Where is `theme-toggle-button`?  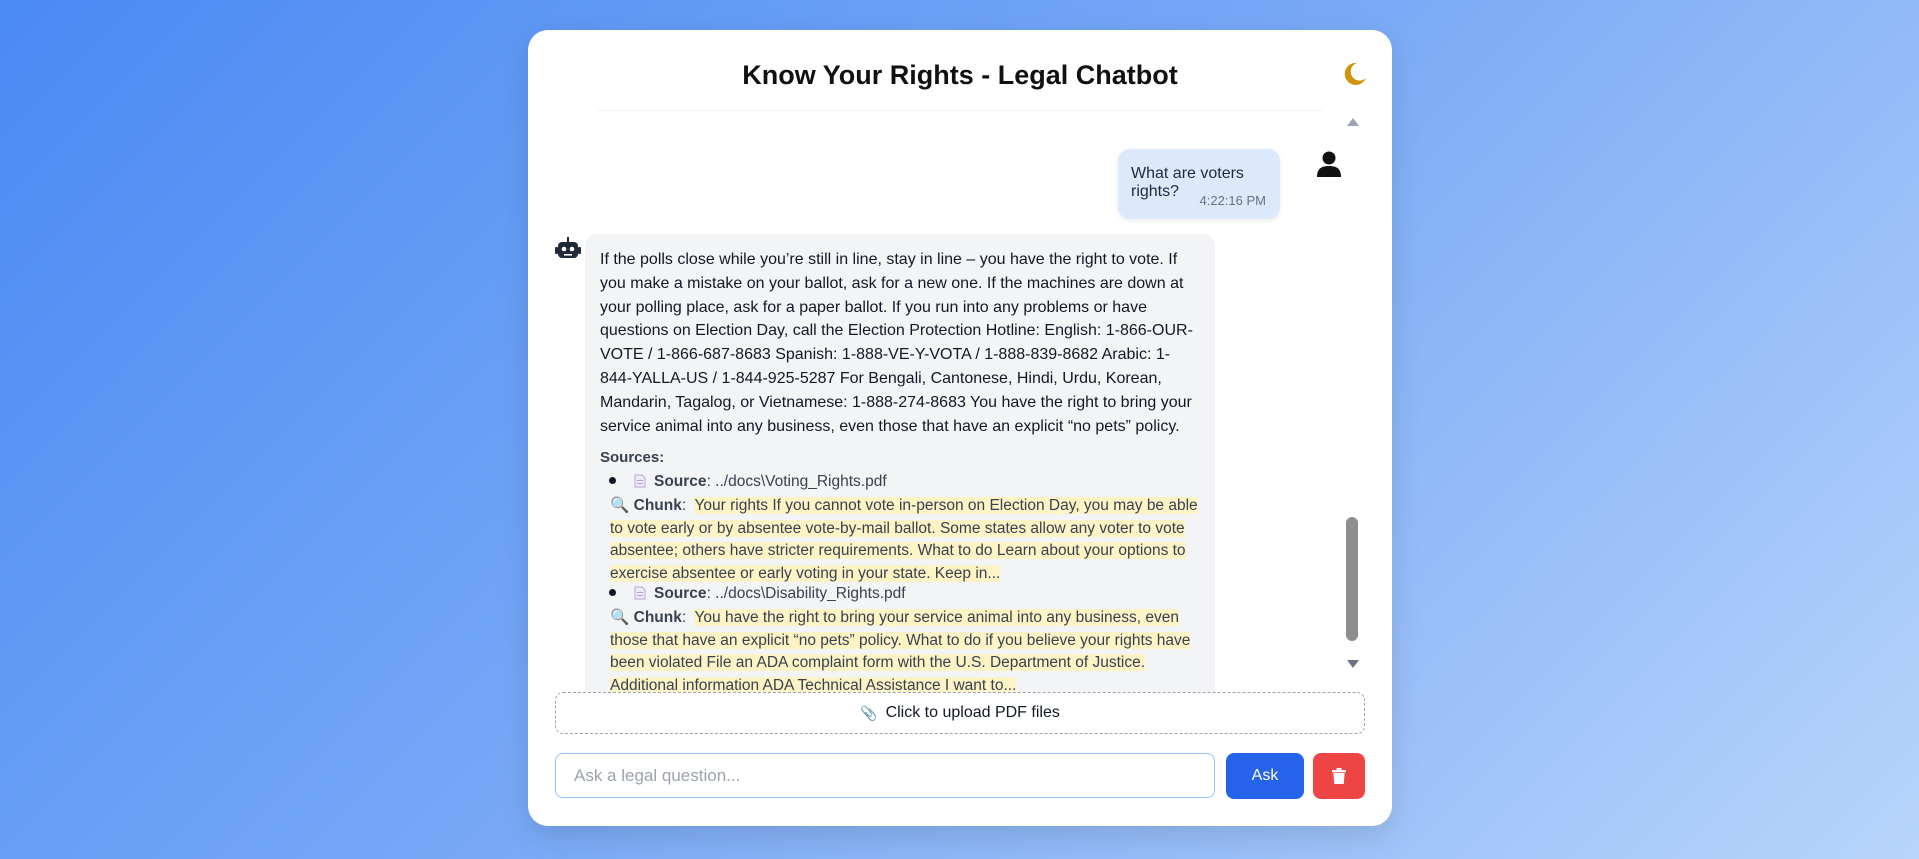
theme-toggle-button is located at coordinates (1354, 74).